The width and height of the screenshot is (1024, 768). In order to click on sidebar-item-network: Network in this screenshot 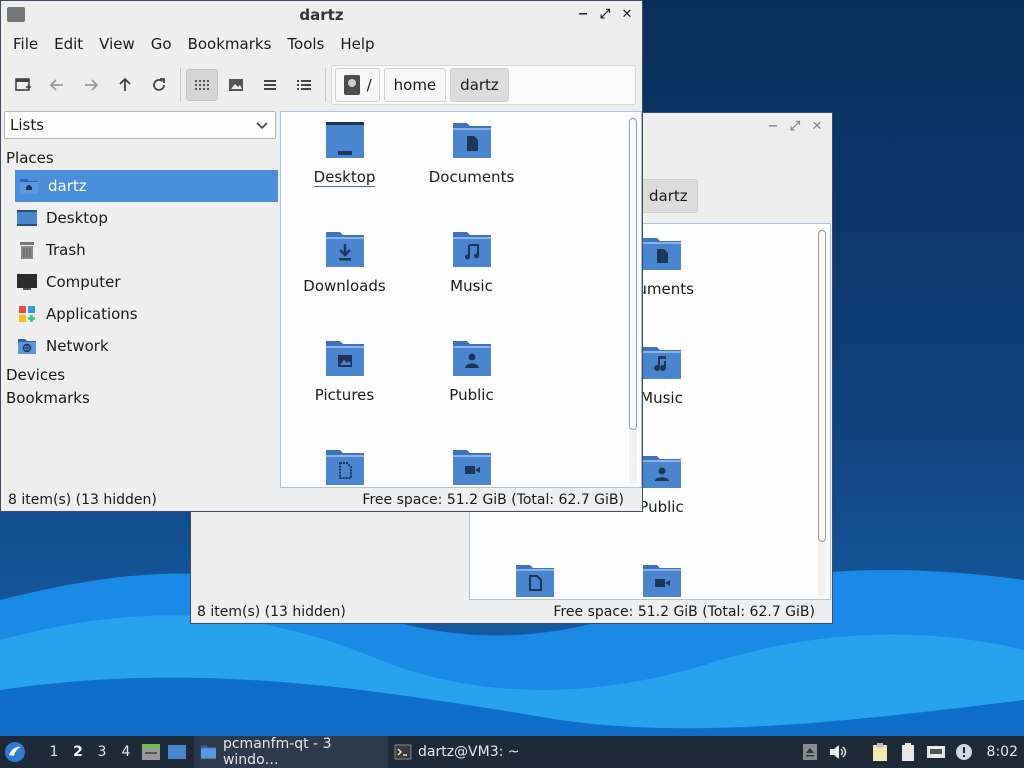, I will do `click(141, 346)`.